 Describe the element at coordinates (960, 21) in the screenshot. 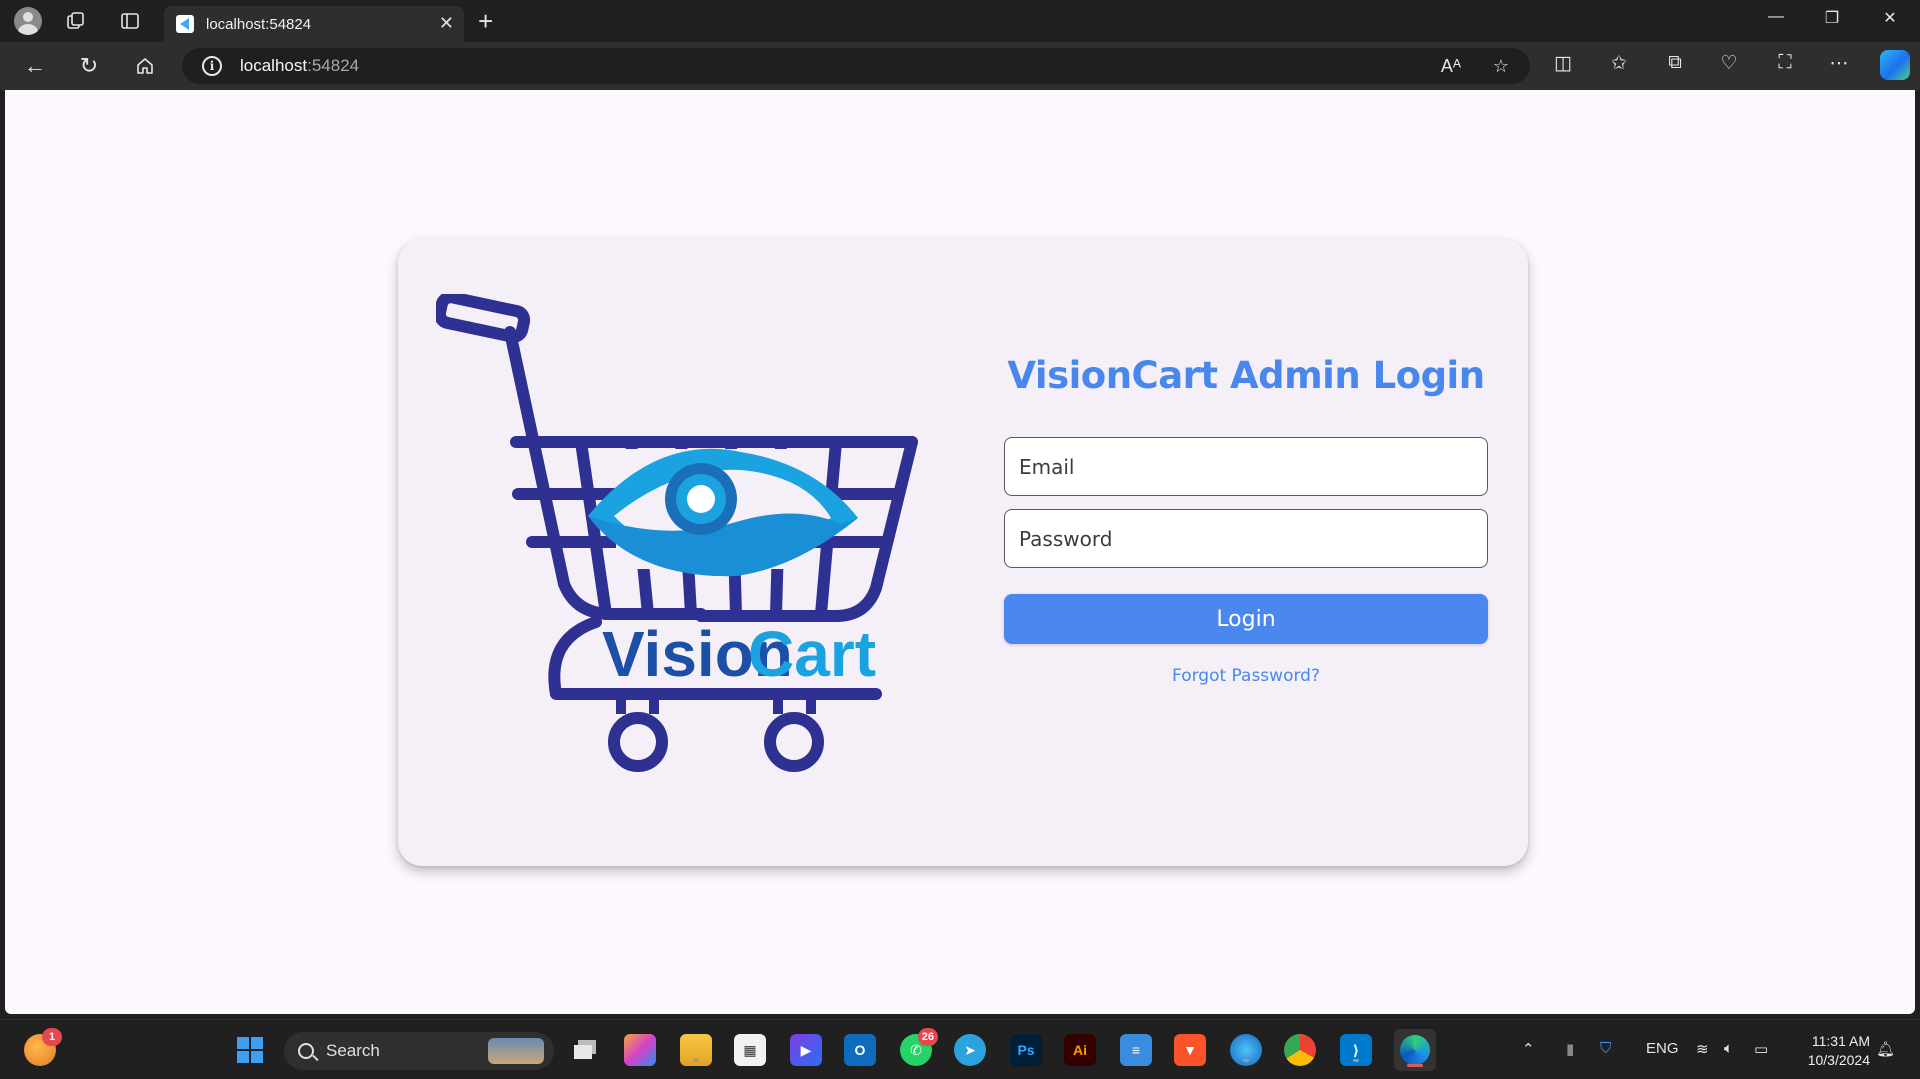

I see `browser-tab-bar: localhost:54824 ✕ + — ❐ ✕` at that location.